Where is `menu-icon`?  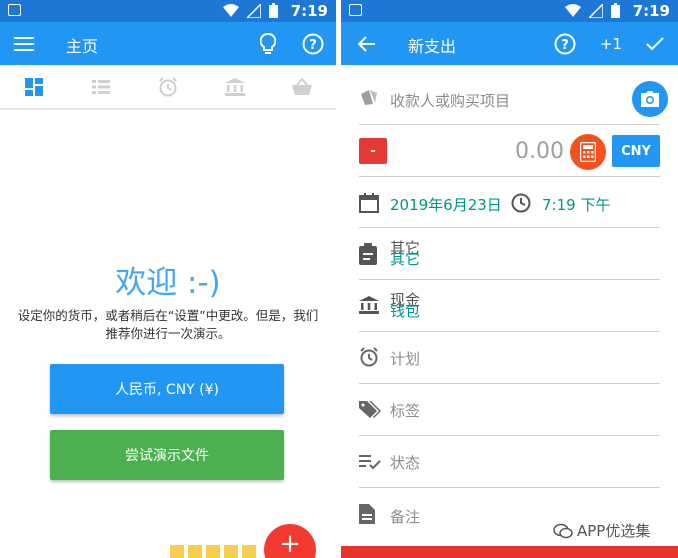 menu-icon is located at coordinates (24, 44).